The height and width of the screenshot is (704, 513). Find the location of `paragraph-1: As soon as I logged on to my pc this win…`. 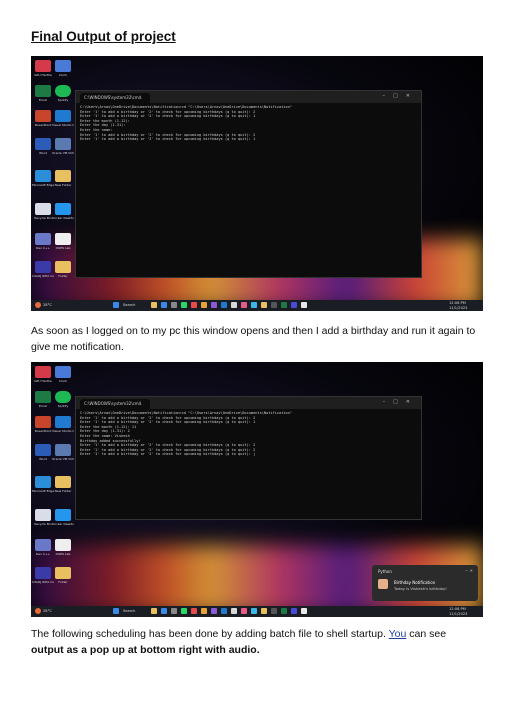

paragraph-1: As soon as I logged on to my pc this win… is located at coordinates (253, 339).